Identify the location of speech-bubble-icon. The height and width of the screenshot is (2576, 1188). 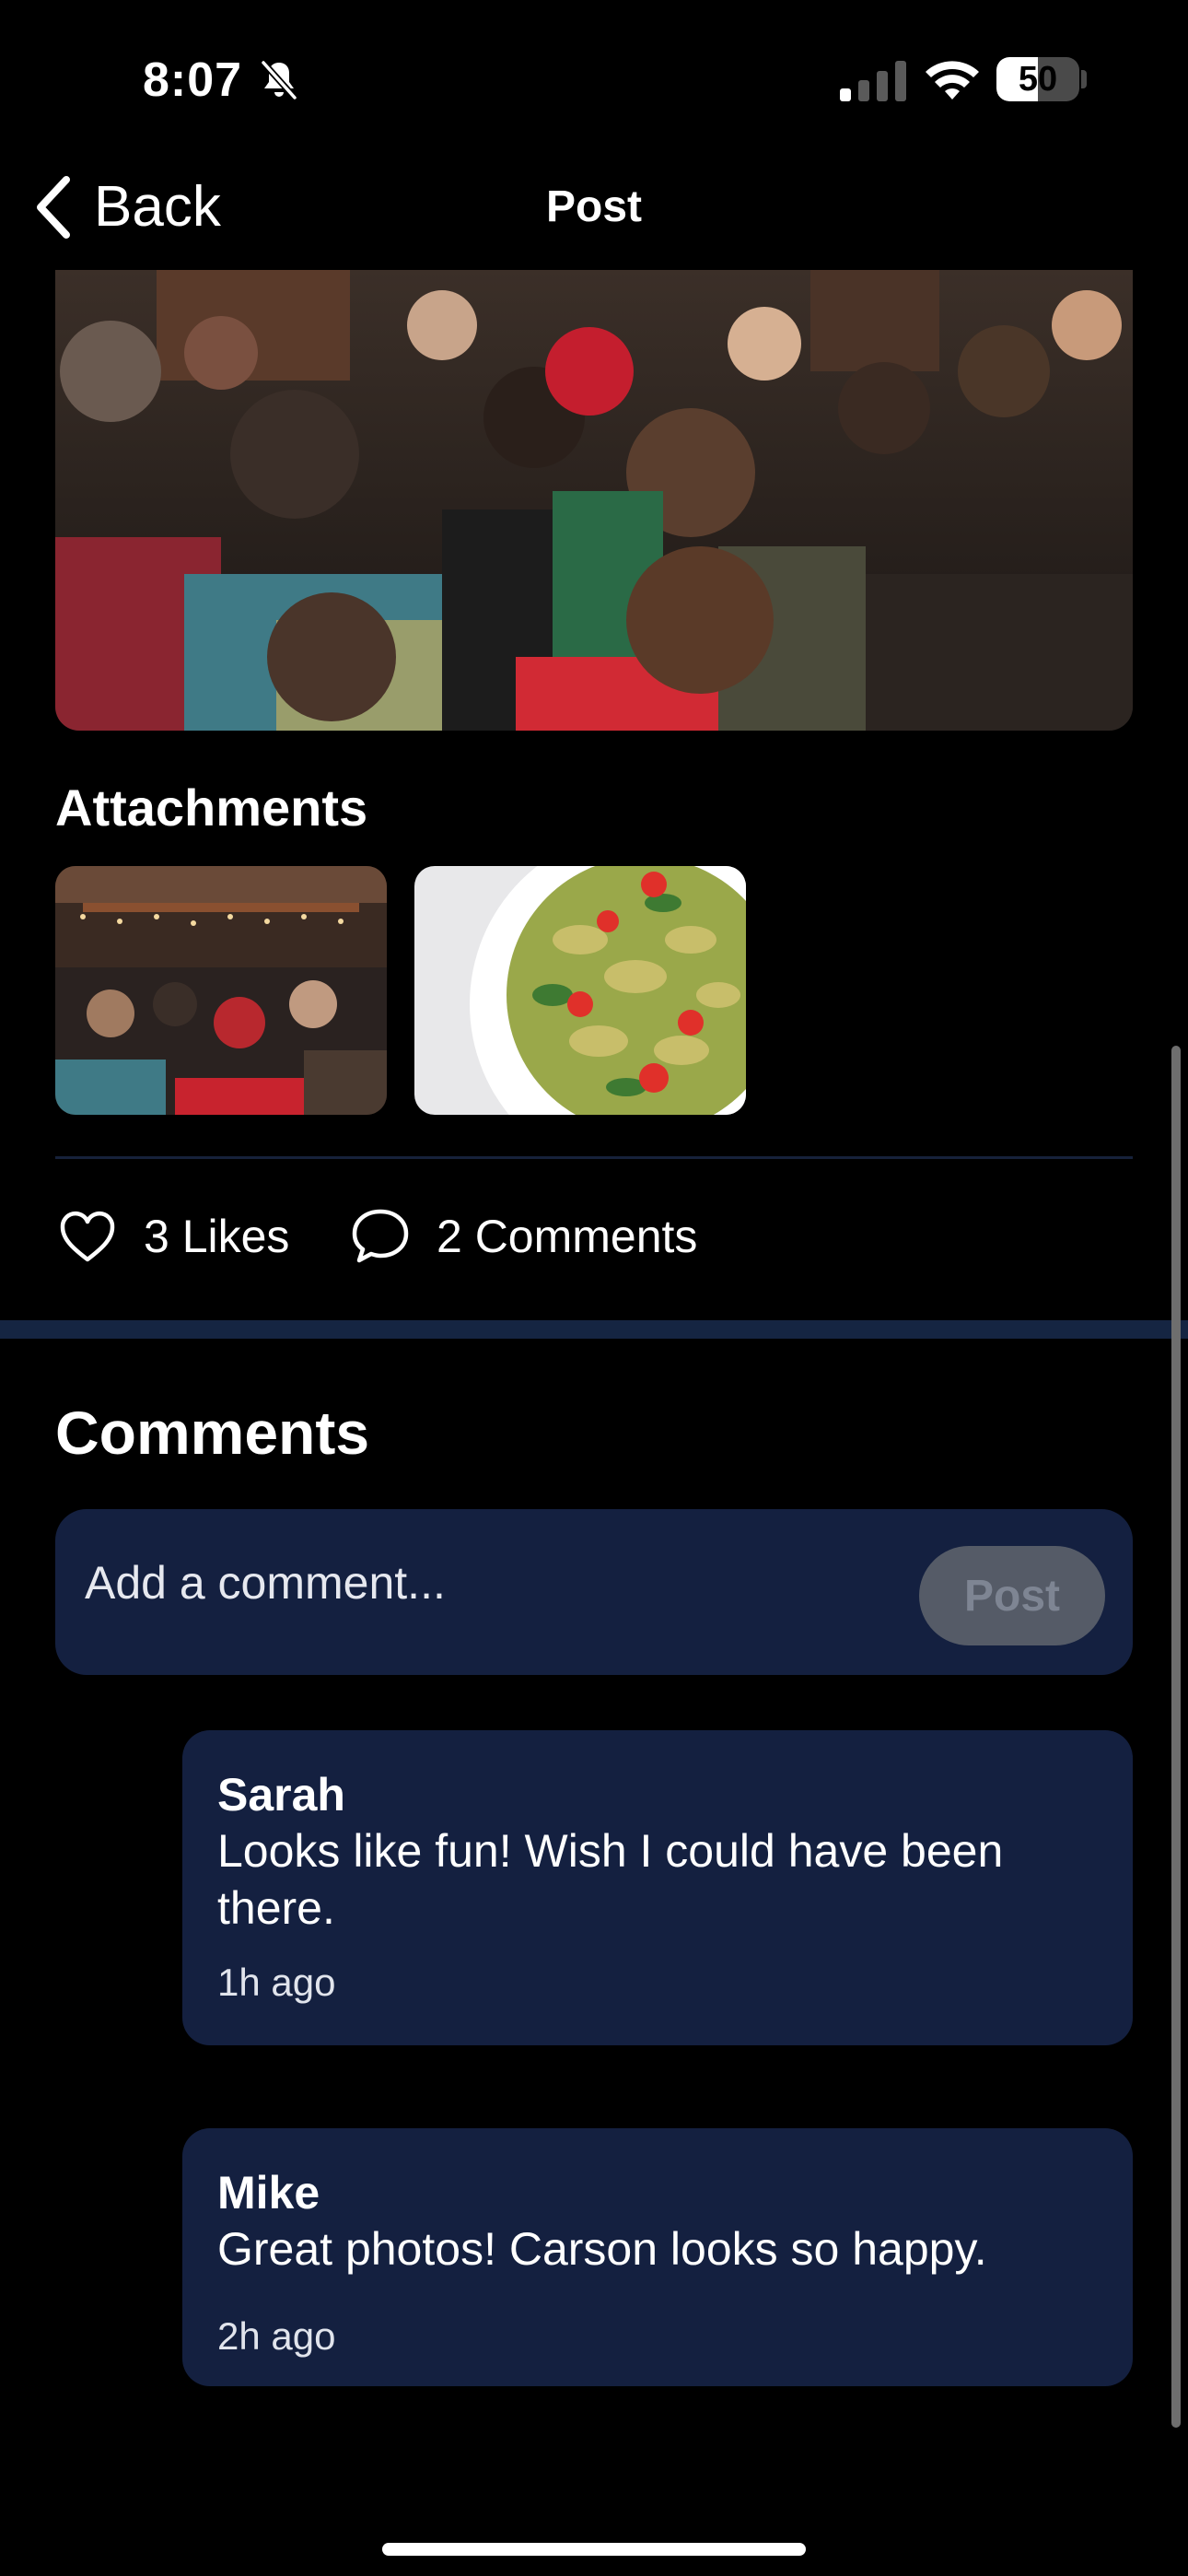
(380, 1236).